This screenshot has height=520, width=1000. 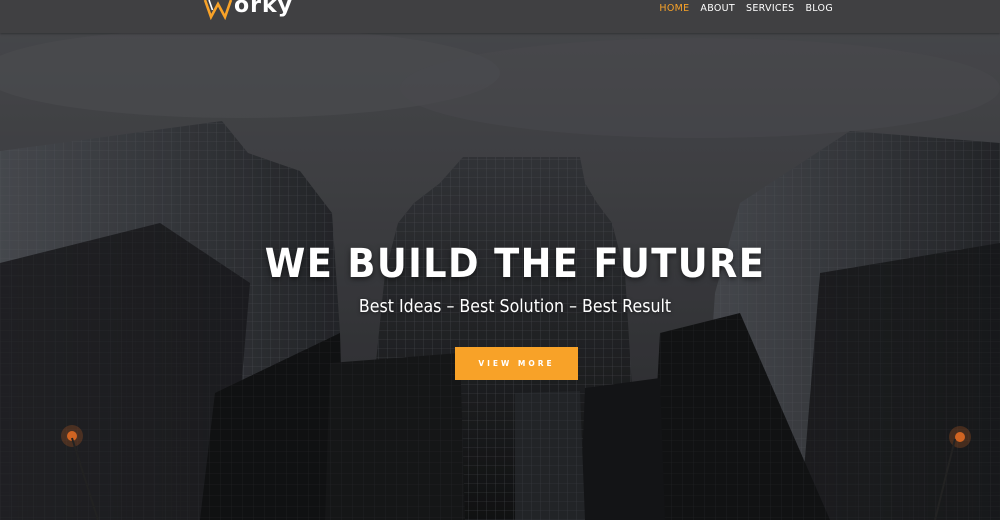 I want to click on header-bar: orky HOME ABOUT SERVICES BLOG, so click(x=500, y=16).